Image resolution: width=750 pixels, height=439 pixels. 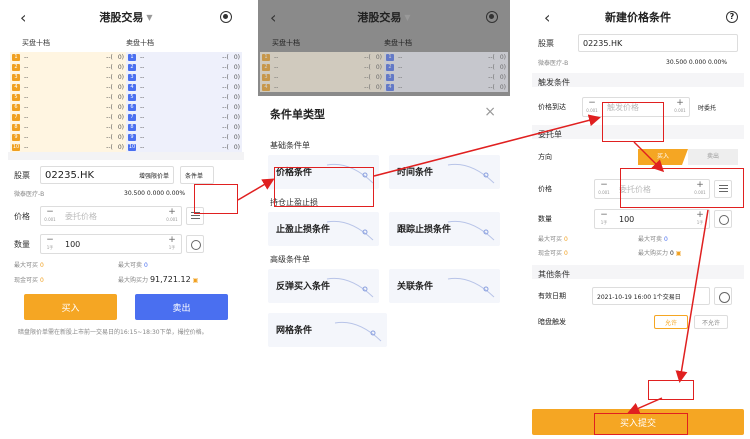 What do you see at coordinates (651, 296) in the screenshot?
I see `valid-date-input: 2021-10-19 16:00 1个交易日` at bounding box center [651, 296].